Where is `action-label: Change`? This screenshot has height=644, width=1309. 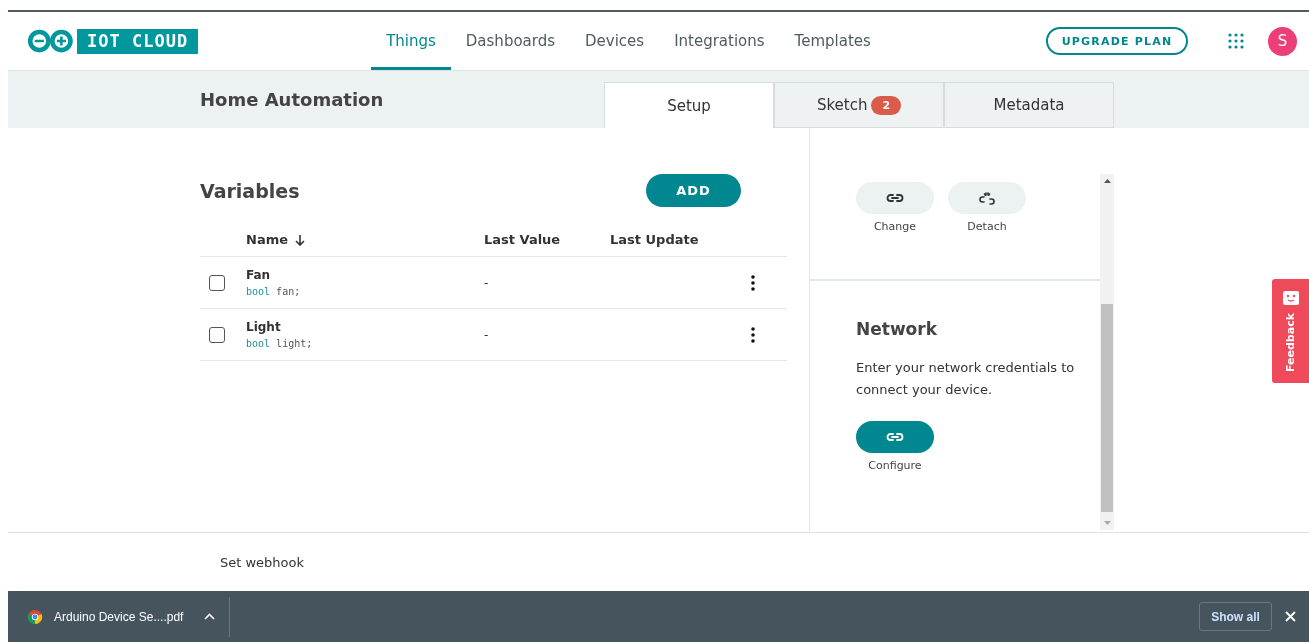 action-label: Change is located at coordinates (895, 226).